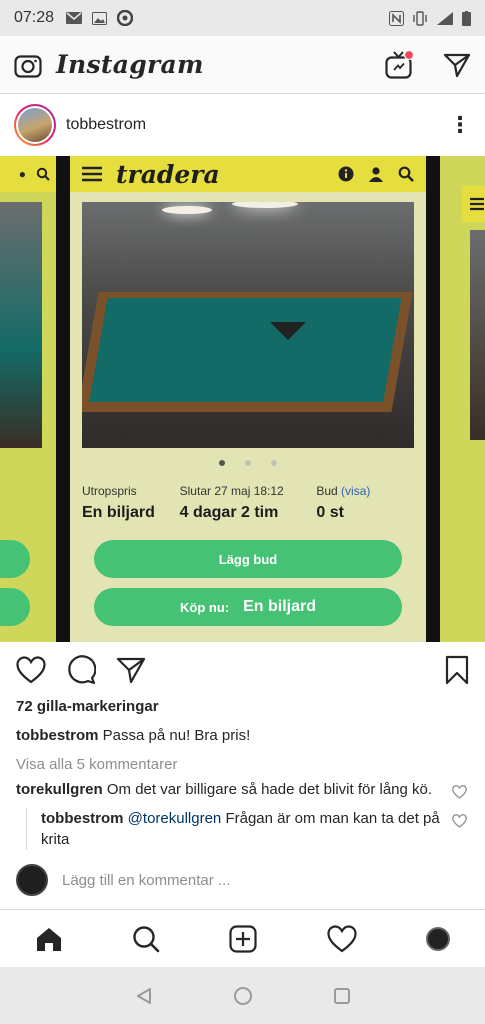 The width and height of the screenshot is (485, 1024). Describe the element at coordinates (144, 996) in the screenshot. I see `back-icon` at that location.